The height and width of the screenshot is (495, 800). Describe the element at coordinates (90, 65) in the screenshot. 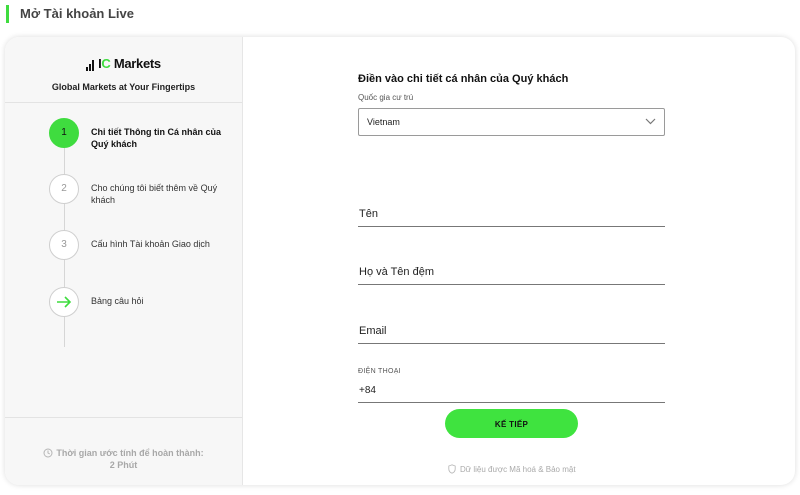

I see `logo-bars-icon` at that location.